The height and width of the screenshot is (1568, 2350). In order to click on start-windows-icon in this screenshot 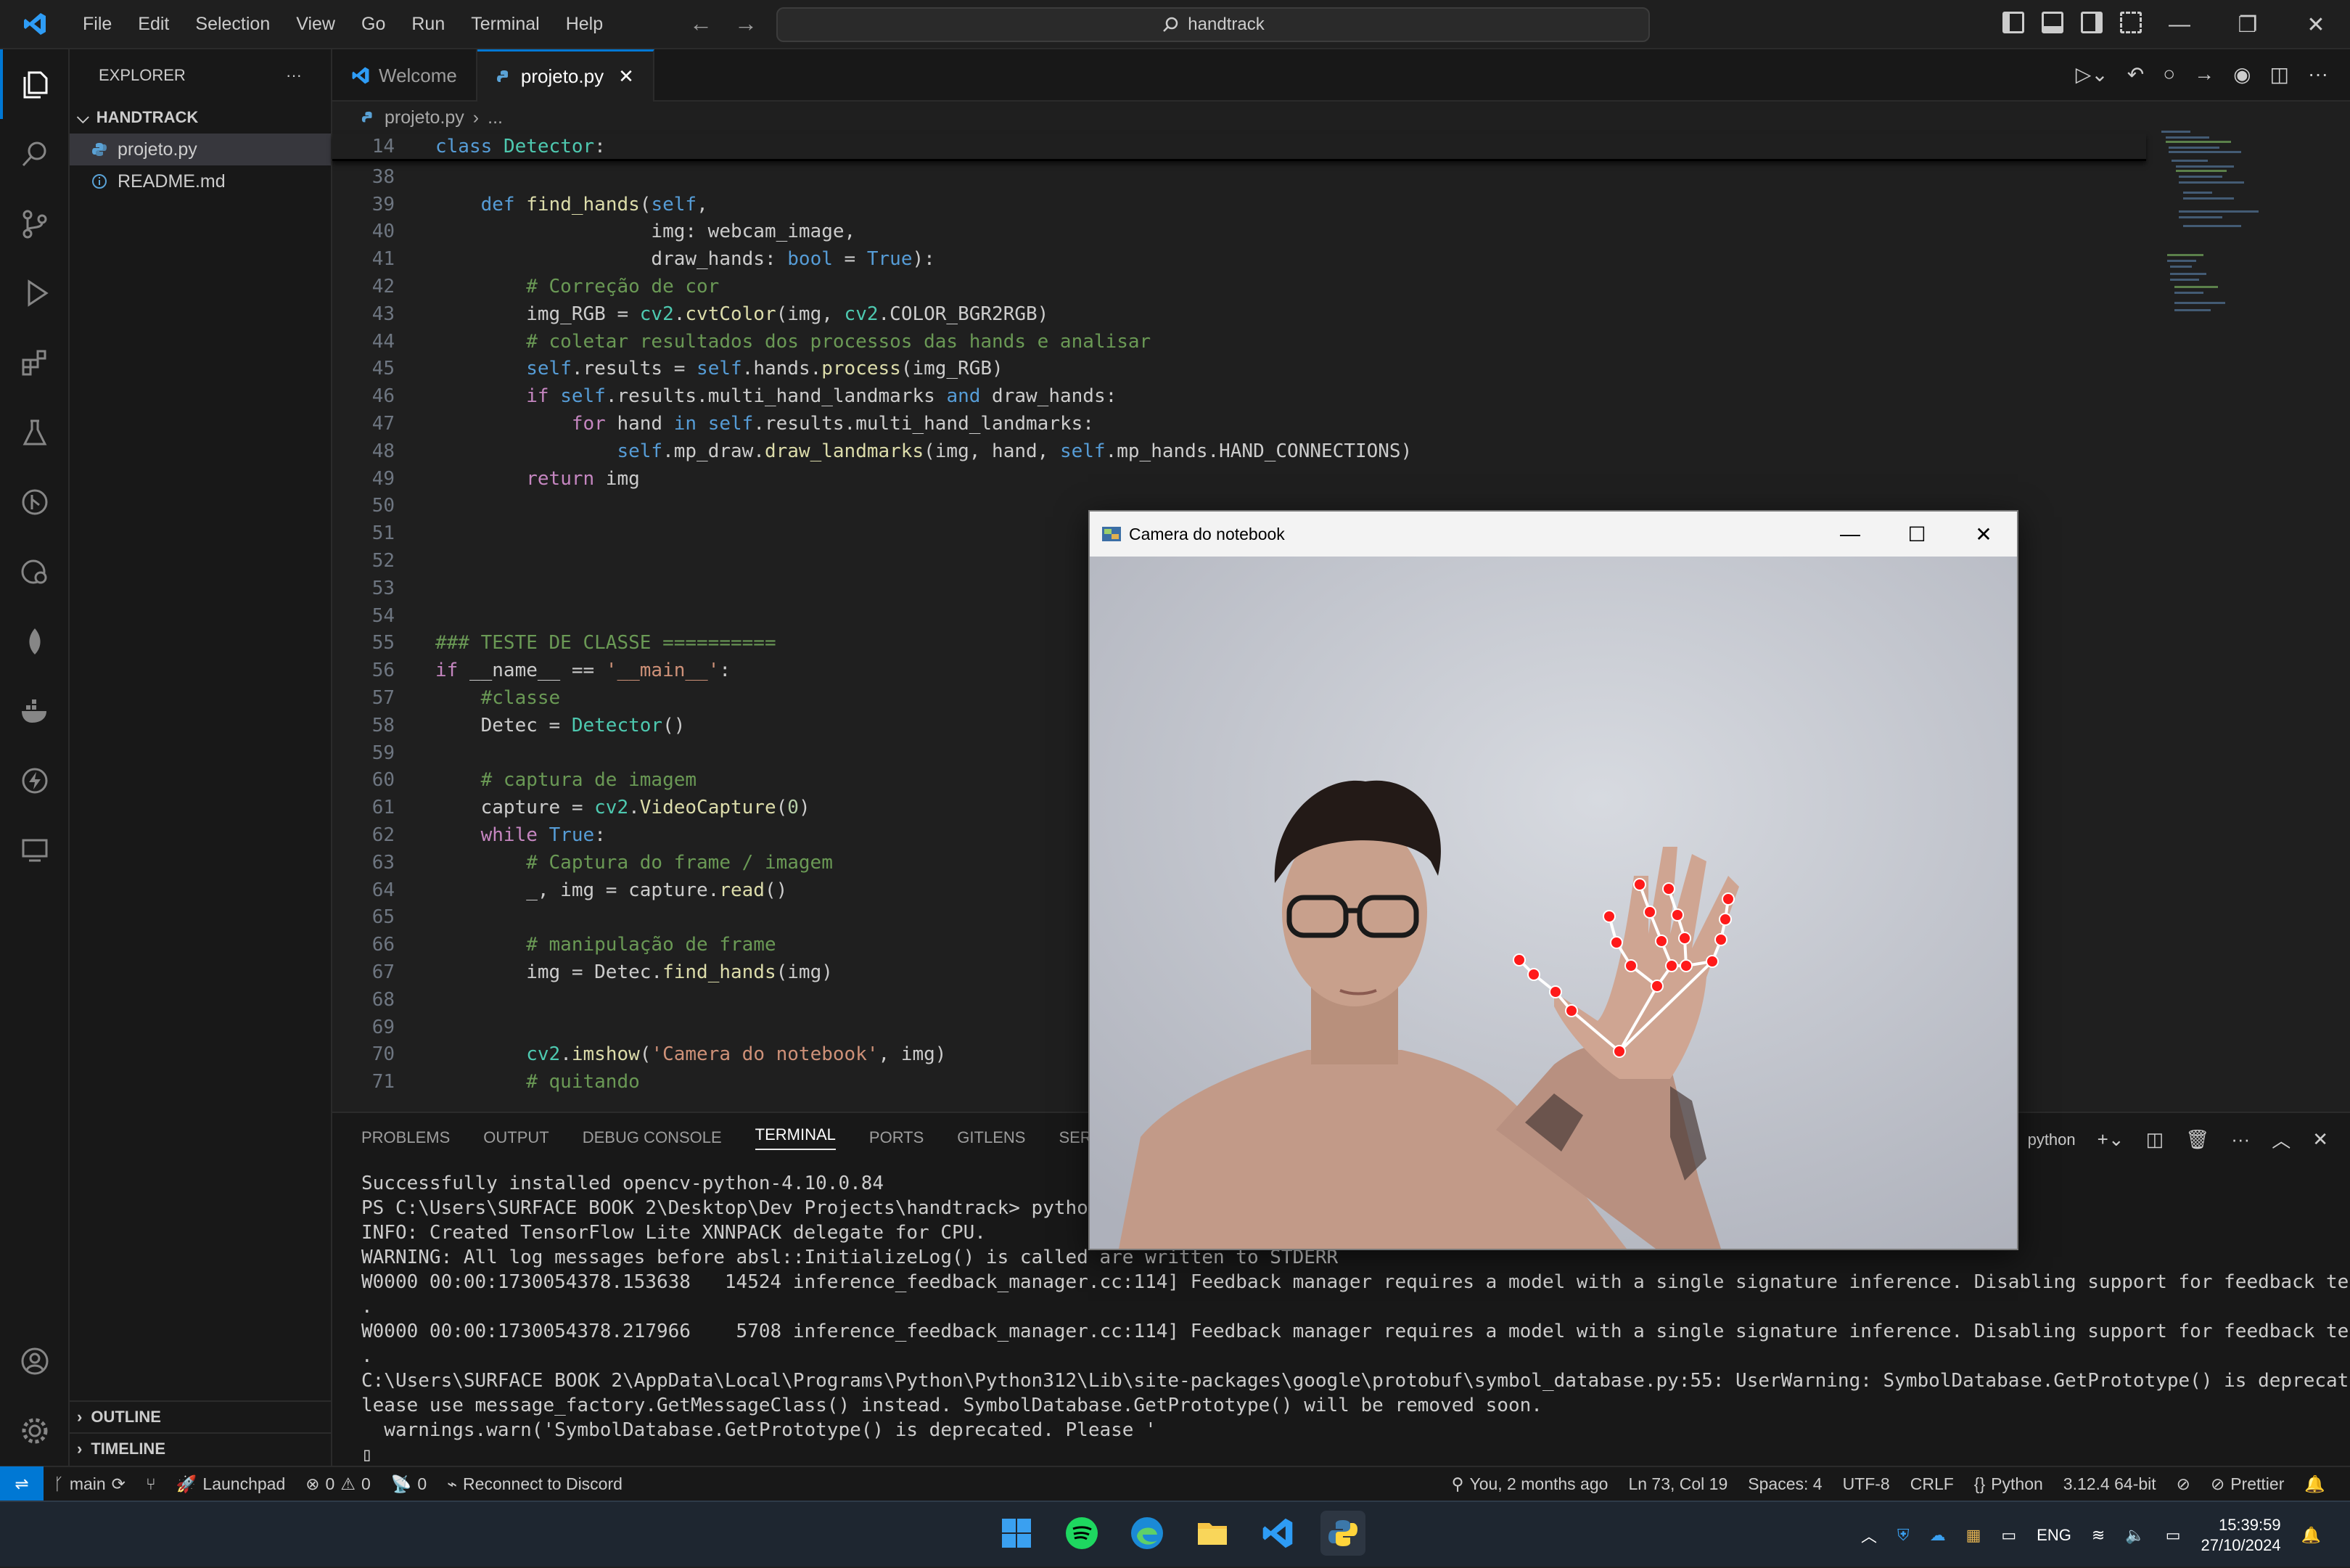, I will do `click(1016, 1533)`.